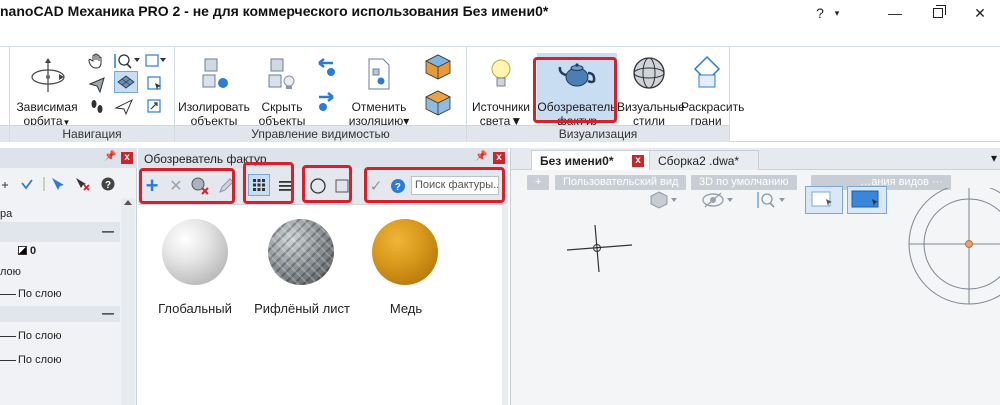 The height and width of the screenshot is (405, 1000). What do you see at coordinates (68, 158) in the screenshot?
I see `properties-header: 📌 x` at bounding box center [68, 158].